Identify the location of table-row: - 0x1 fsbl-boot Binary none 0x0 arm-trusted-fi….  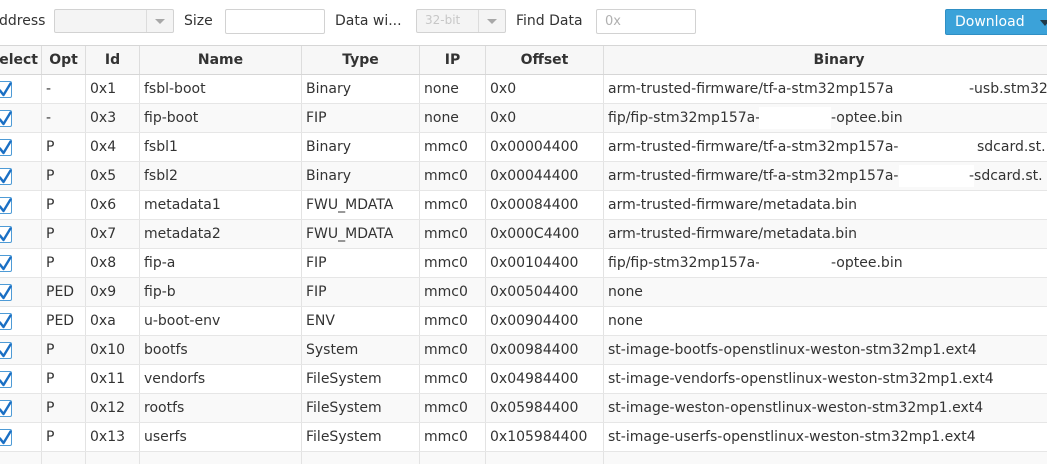
(523, 89).